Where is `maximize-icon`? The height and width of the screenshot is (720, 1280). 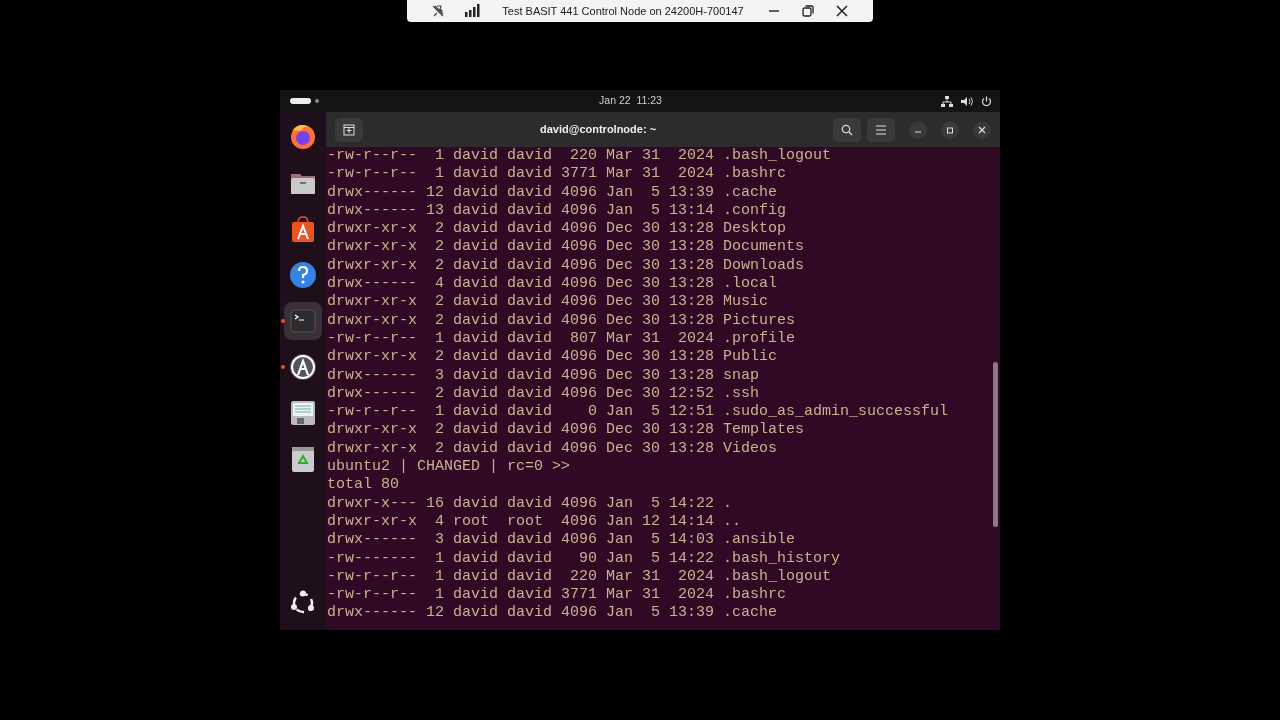 maximize-icon is located at coordinates (950, 129).